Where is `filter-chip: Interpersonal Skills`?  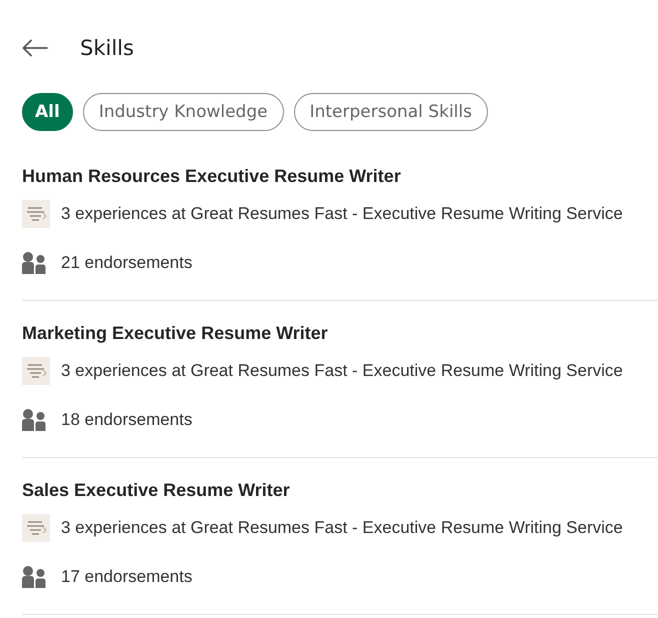
filter-chip: Interpersonal Skills is located at coordinates (391, 112).